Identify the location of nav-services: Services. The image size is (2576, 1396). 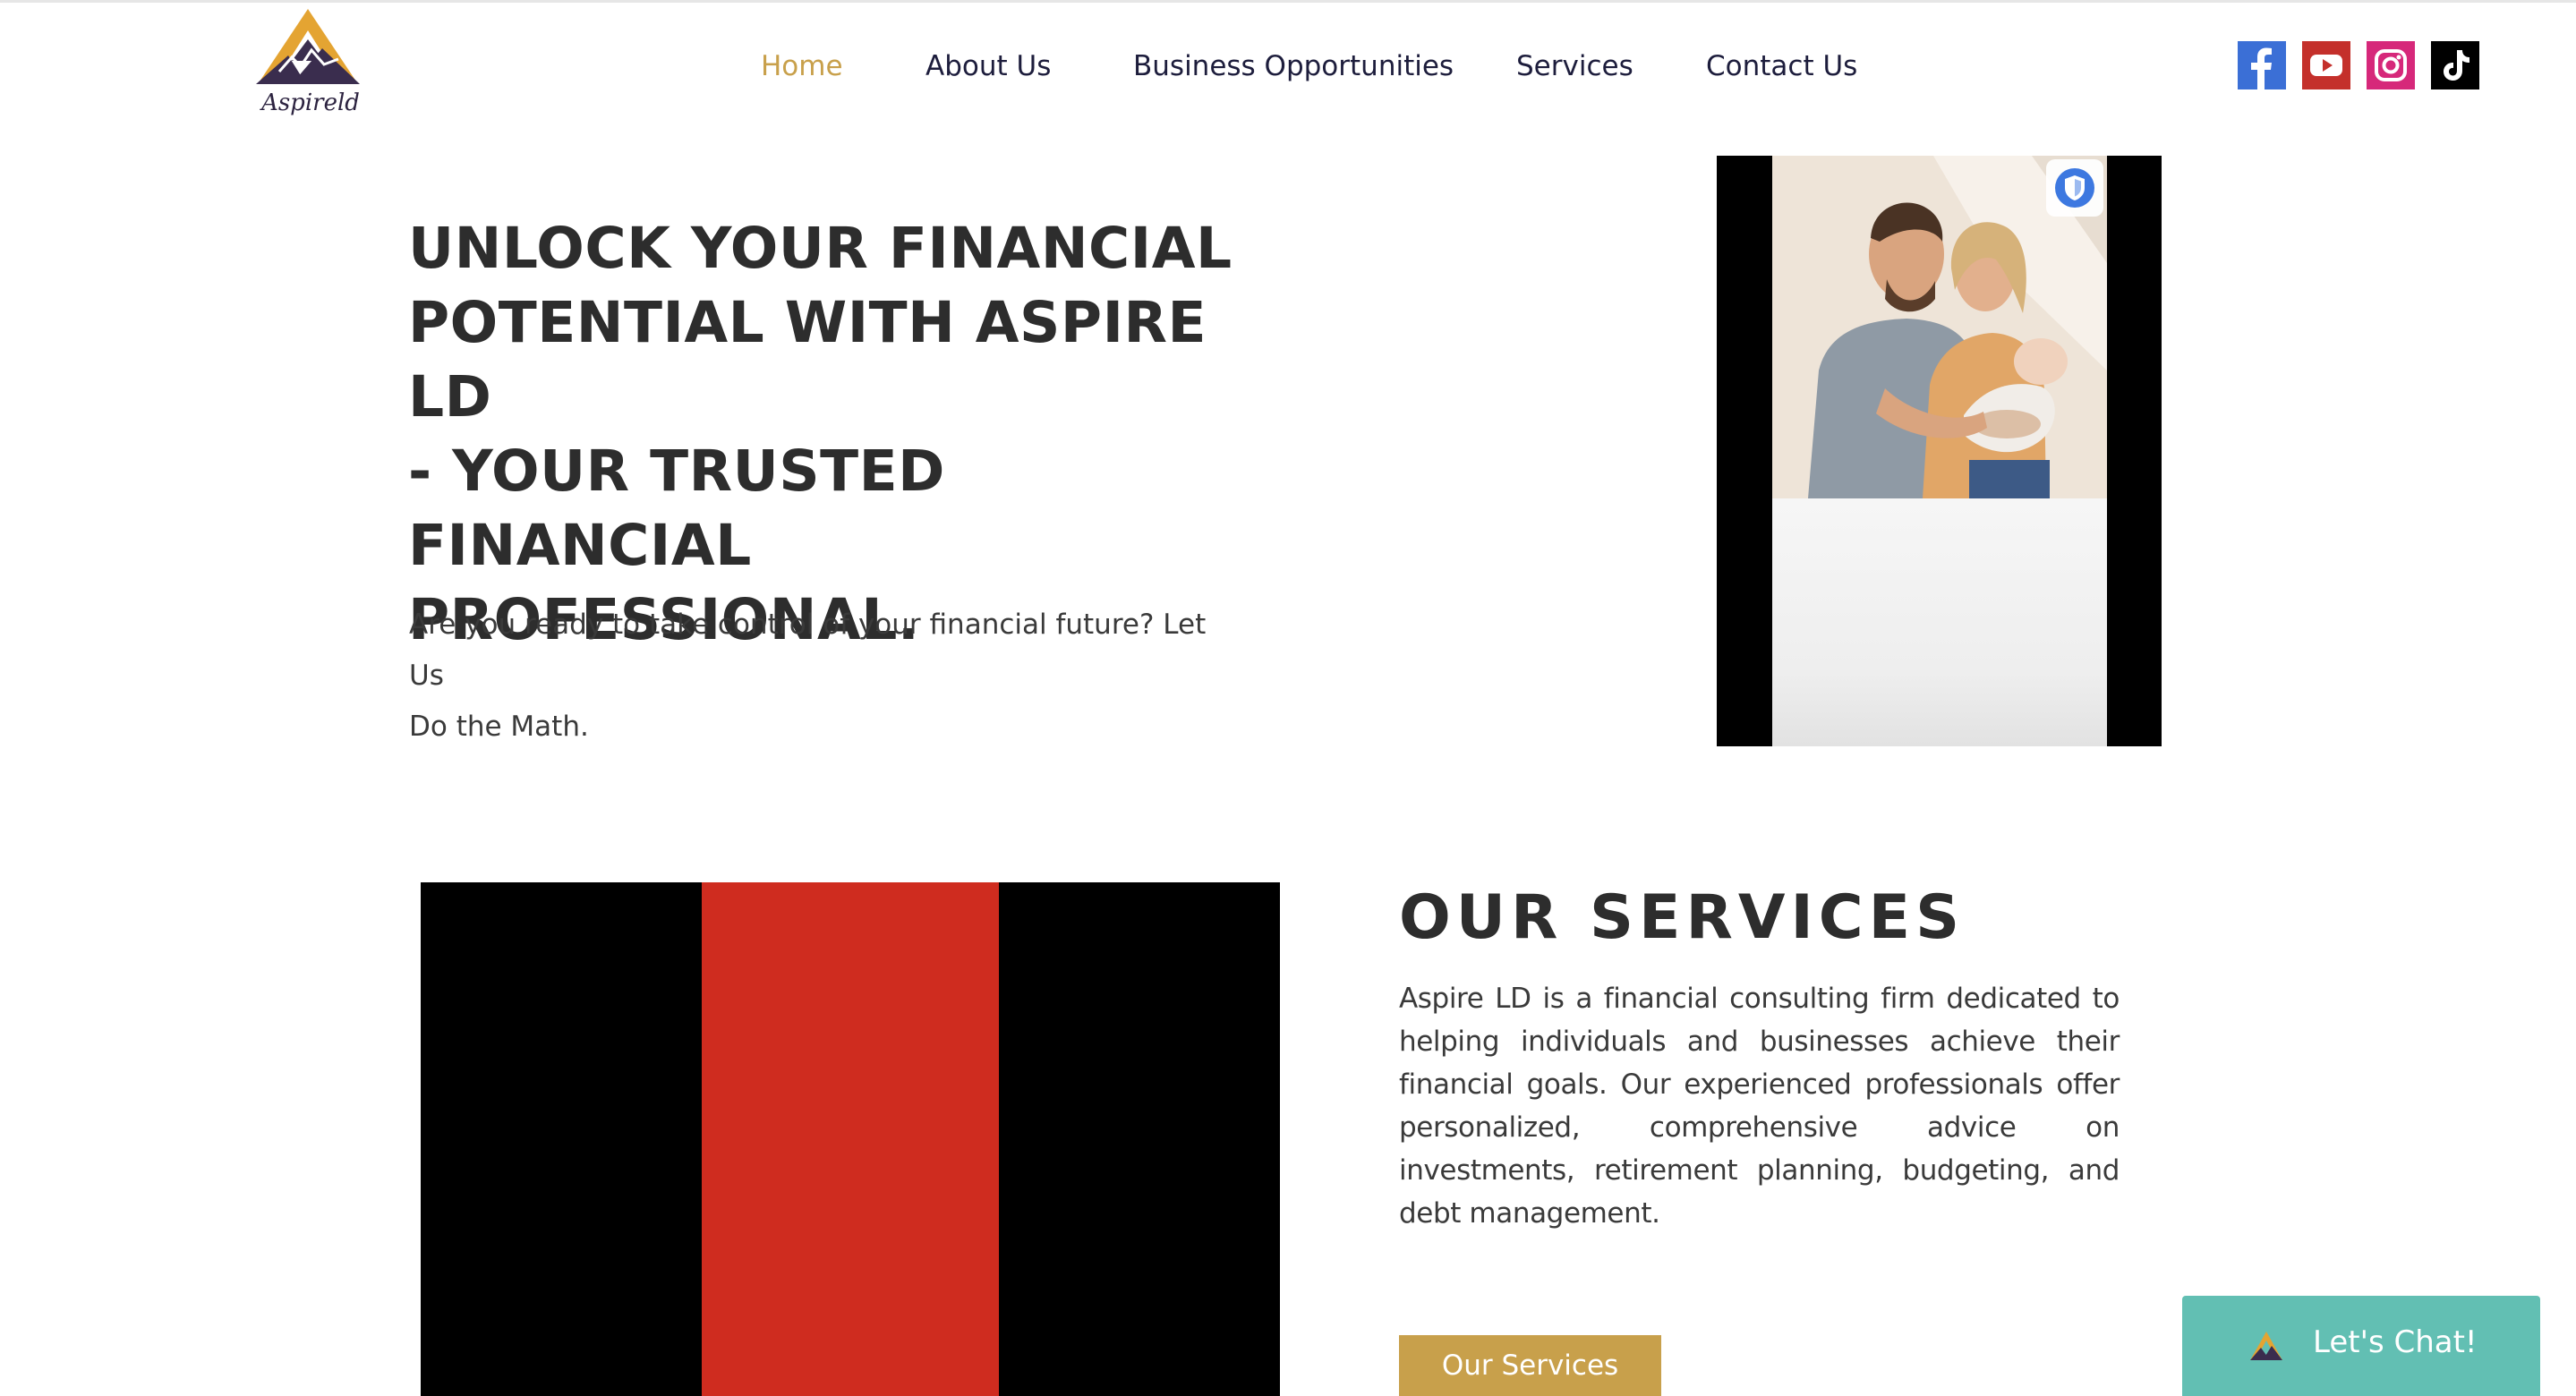
(1574, 66).